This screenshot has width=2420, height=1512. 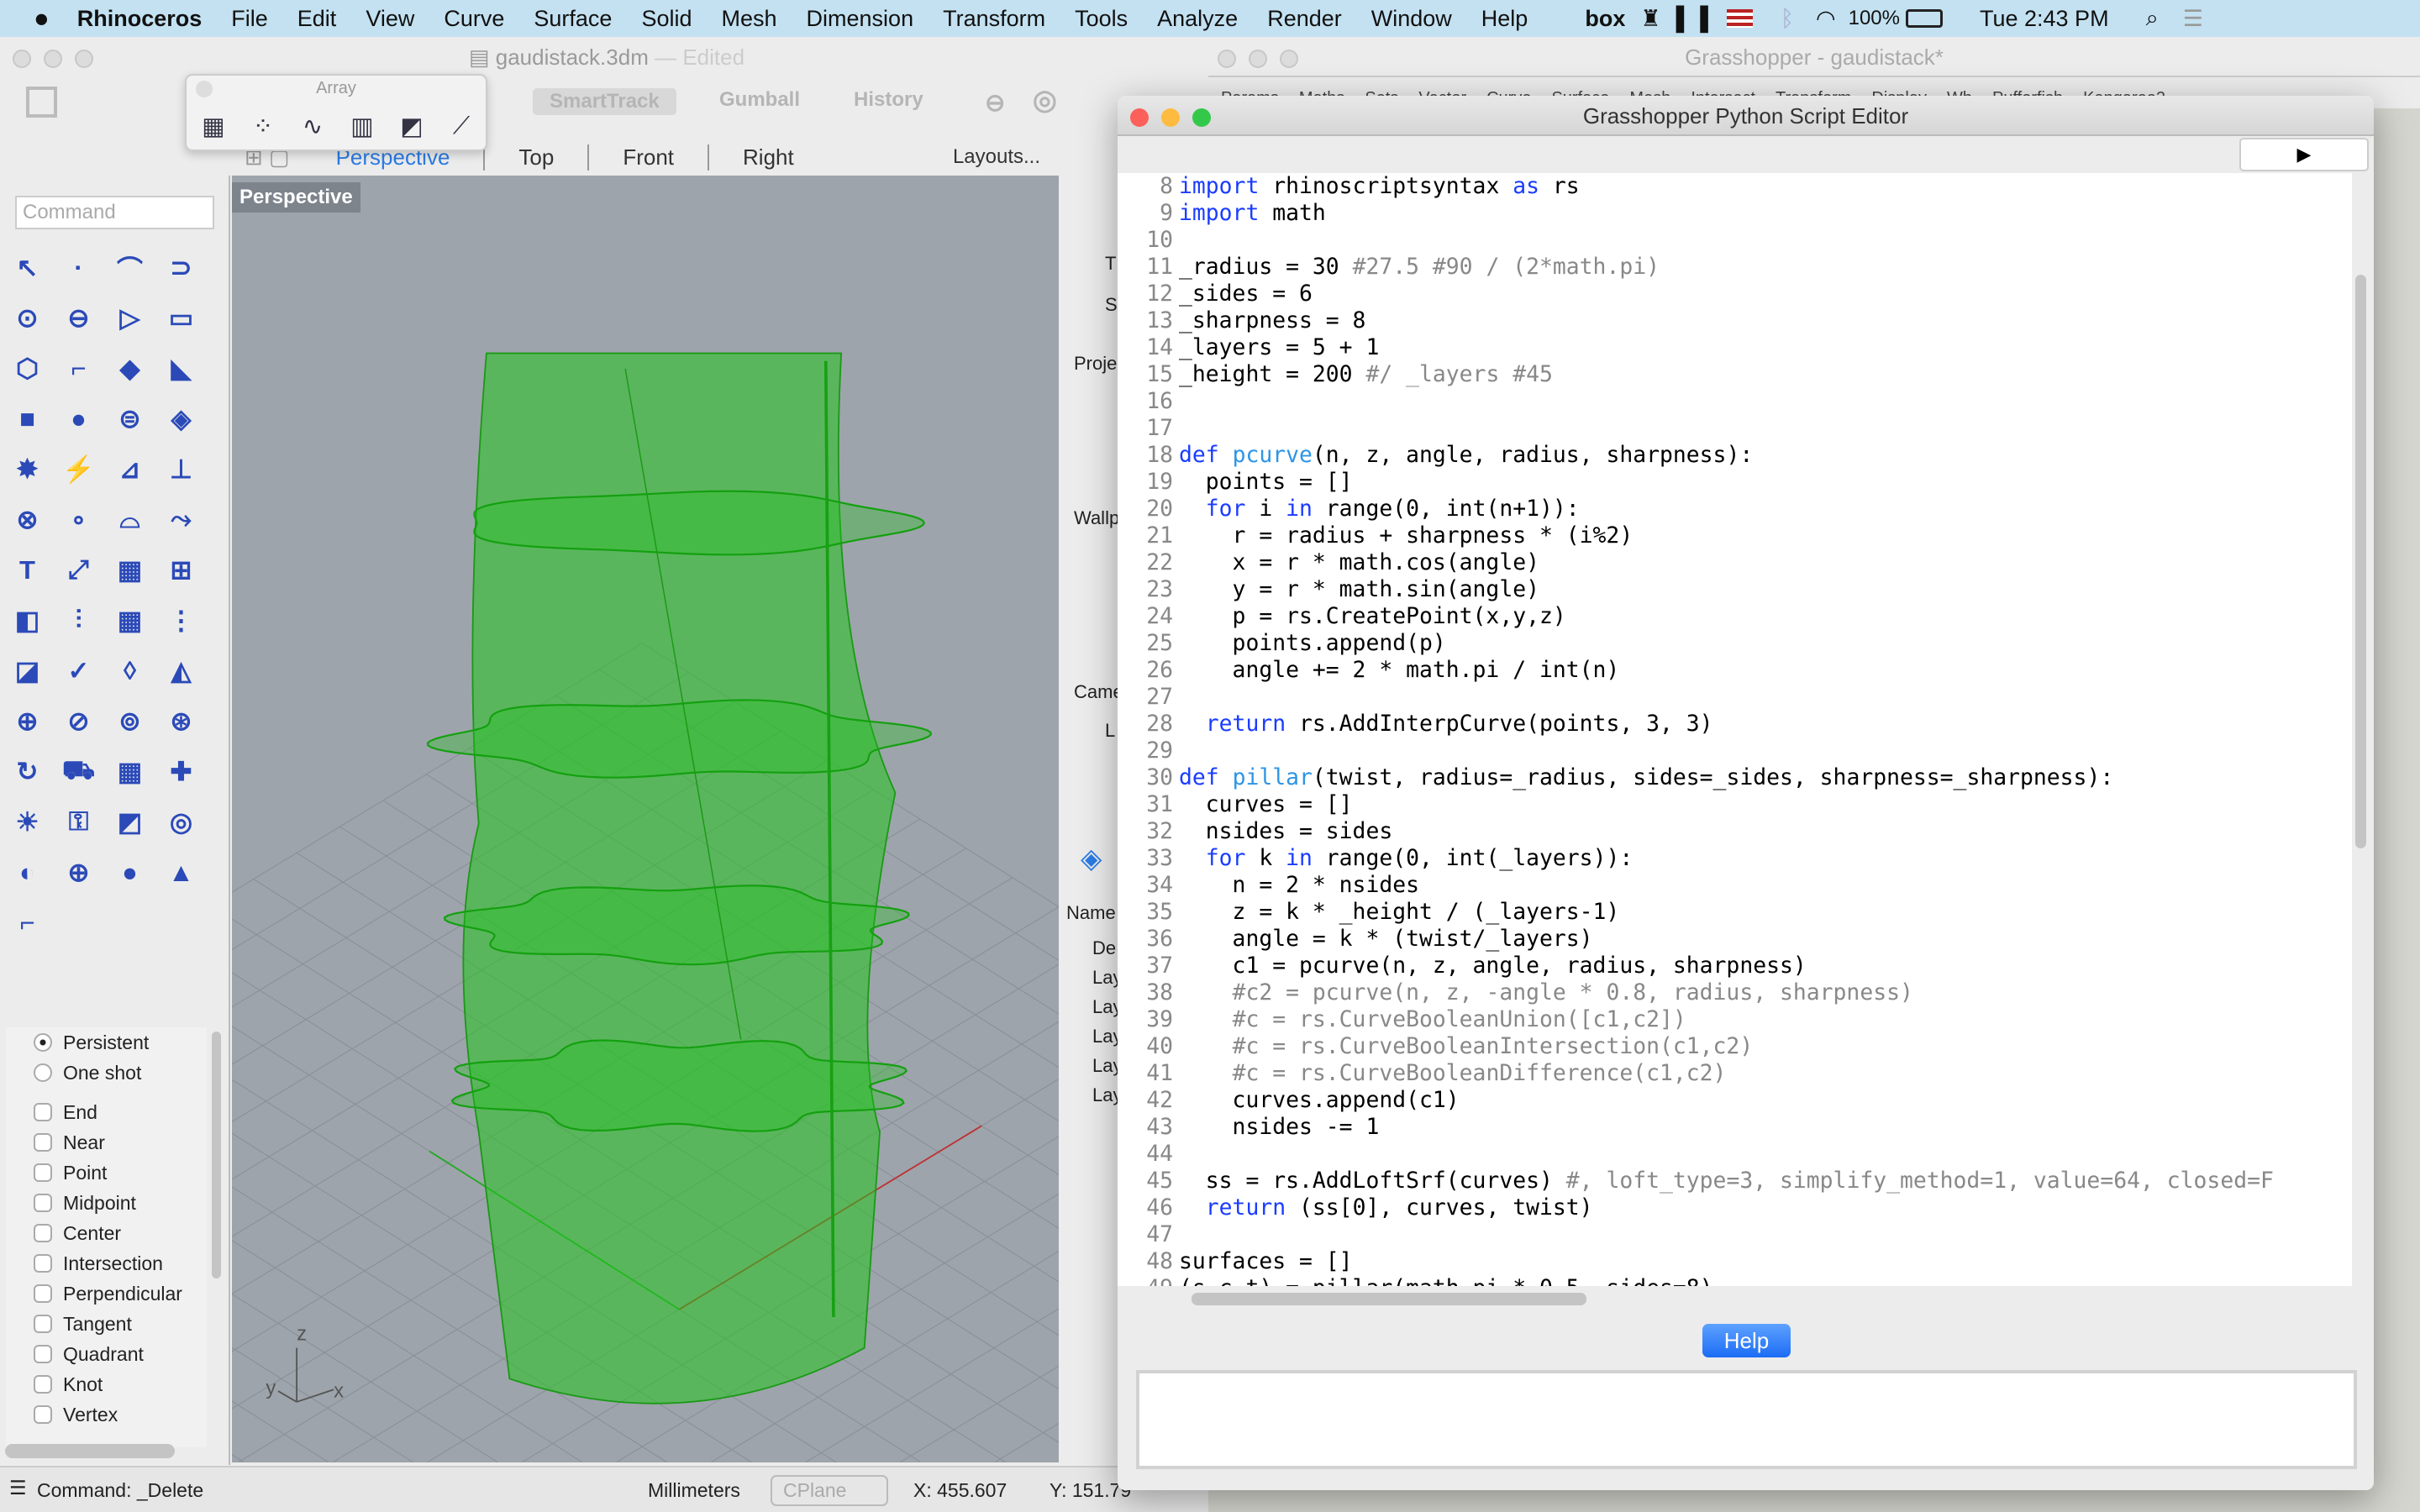 I want to click on car-icon: ⛟, so click(x=78, y=771).